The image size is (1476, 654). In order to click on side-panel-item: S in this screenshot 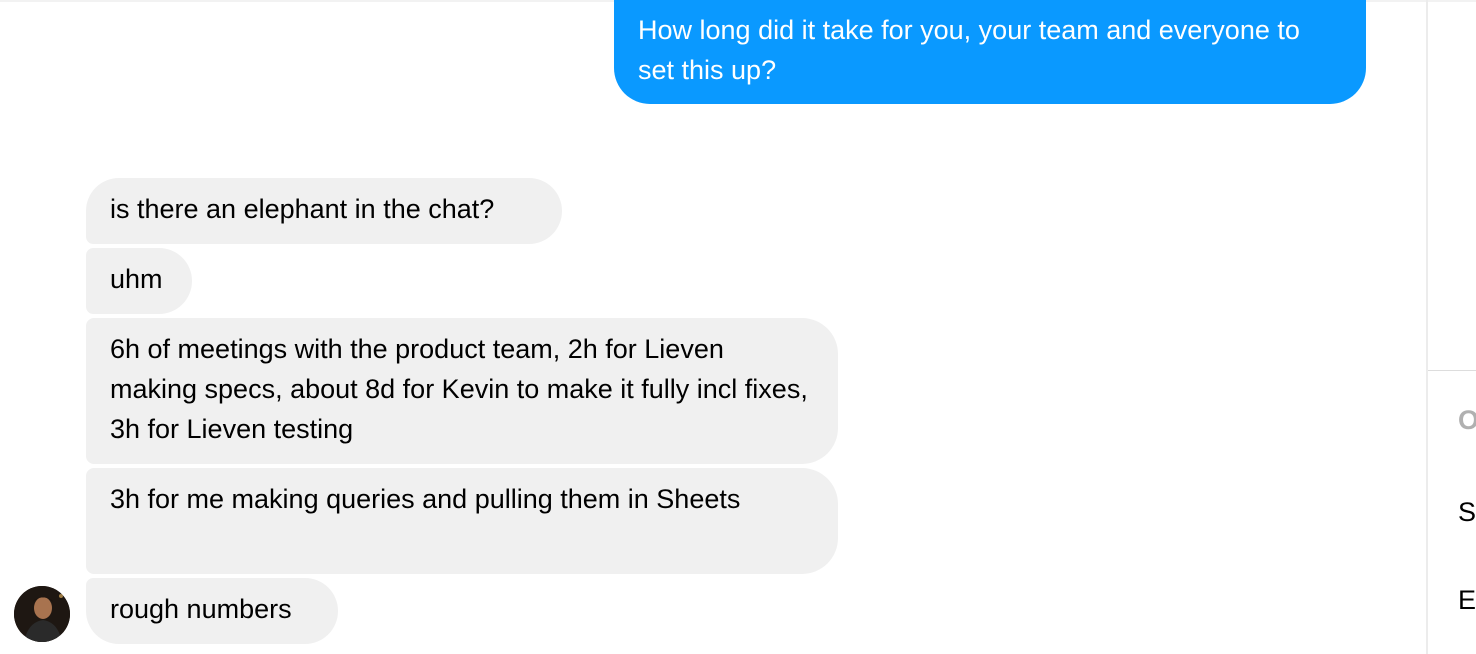, I will do `click(1467, 512)`.